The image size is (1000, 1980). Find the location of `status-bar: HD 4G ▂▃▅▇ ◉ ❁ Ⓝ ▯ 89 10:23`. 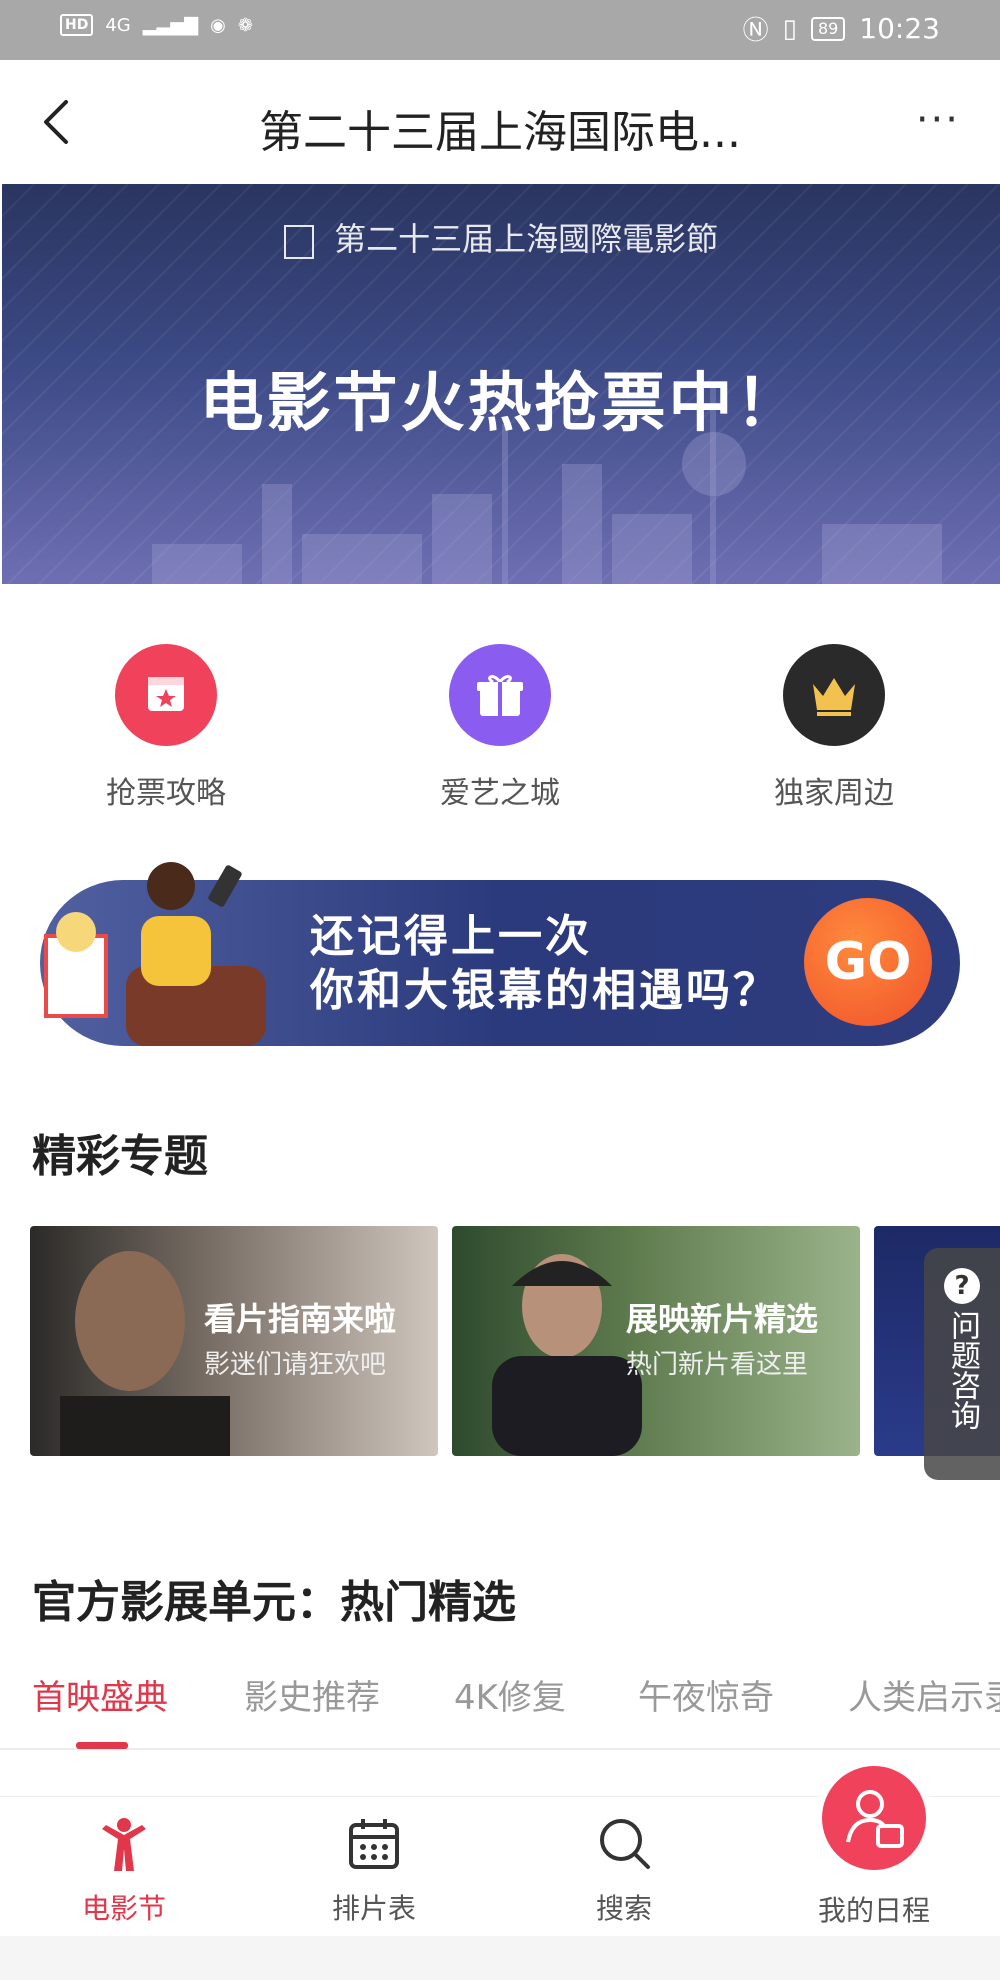

status-bar: HD 4G ▂▃▅▇ ◉ ❁ Ⓝ ▯ 89 10:23 is located at coordinates (500, 30).